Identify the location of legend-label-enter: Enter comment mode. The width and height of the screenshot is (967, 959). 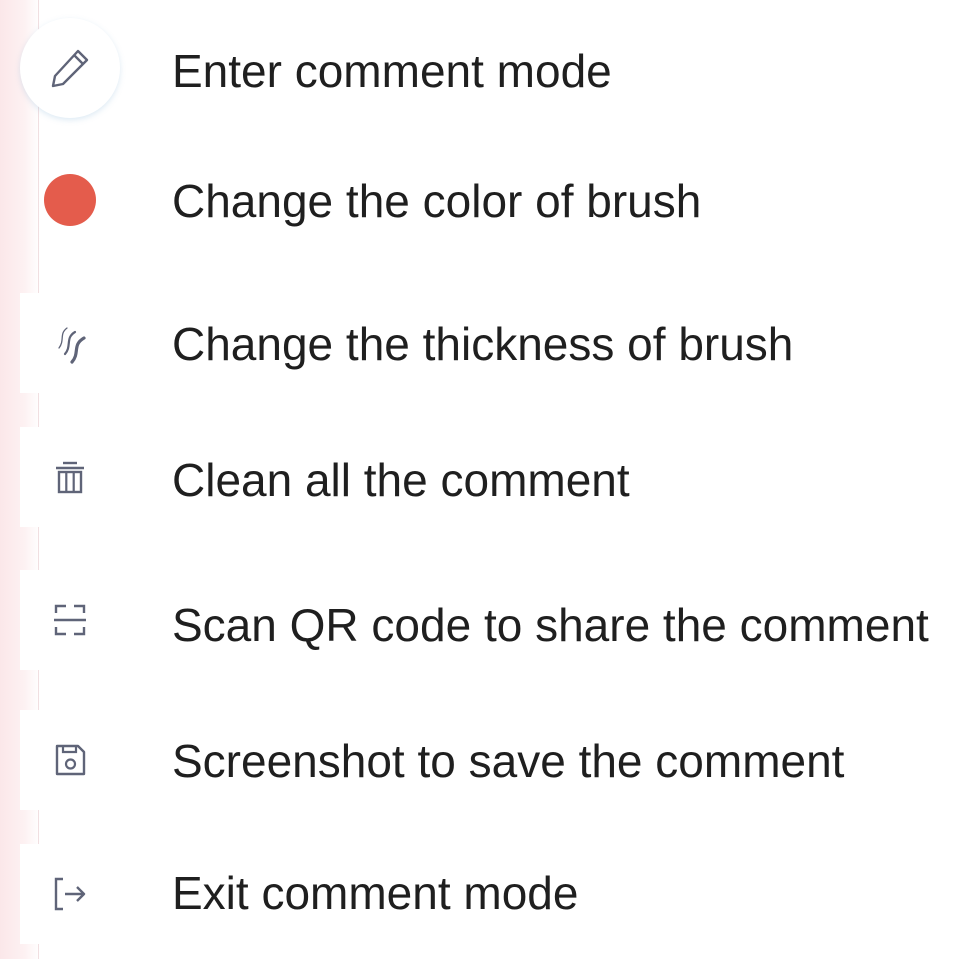
(392, 71).